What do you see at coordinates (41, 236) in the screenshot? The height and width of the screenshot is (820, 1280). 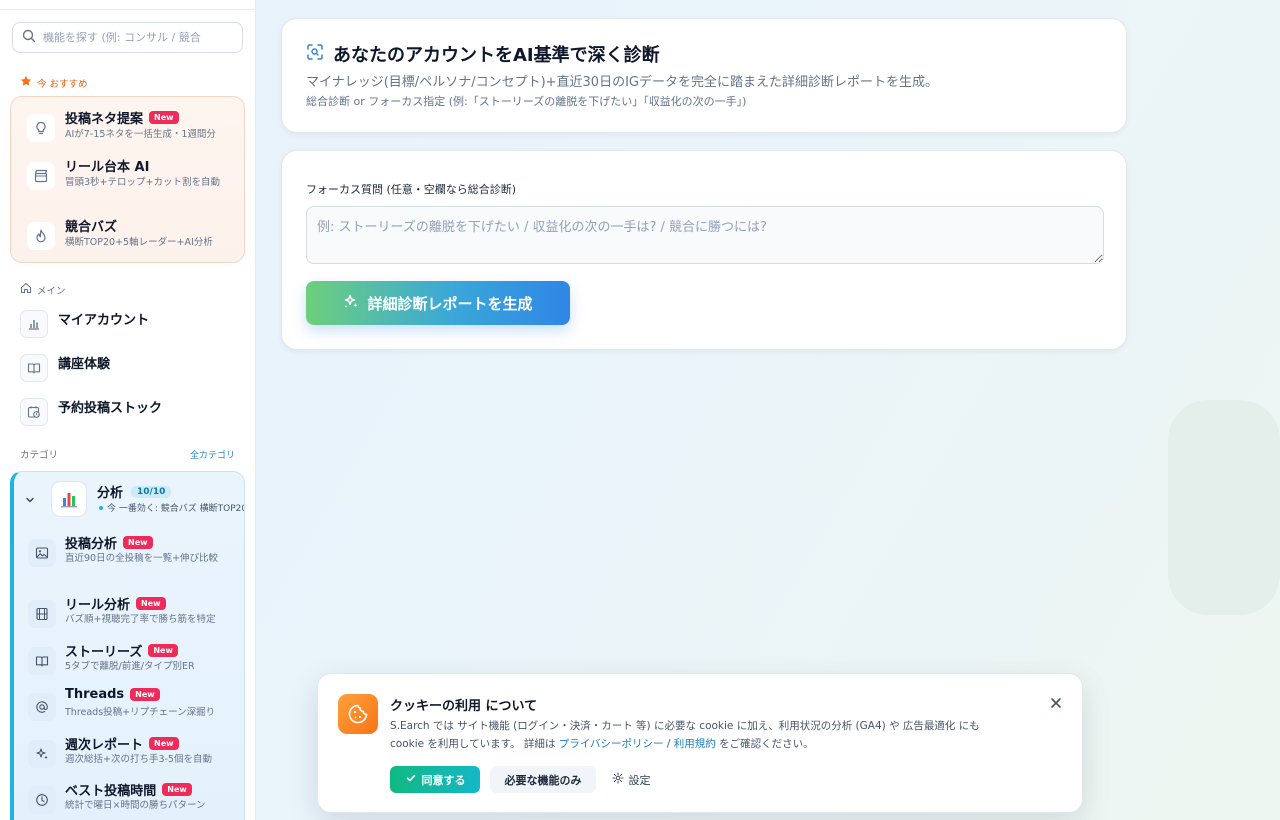 I see `flame-icon` at bounding box center [41, 236].